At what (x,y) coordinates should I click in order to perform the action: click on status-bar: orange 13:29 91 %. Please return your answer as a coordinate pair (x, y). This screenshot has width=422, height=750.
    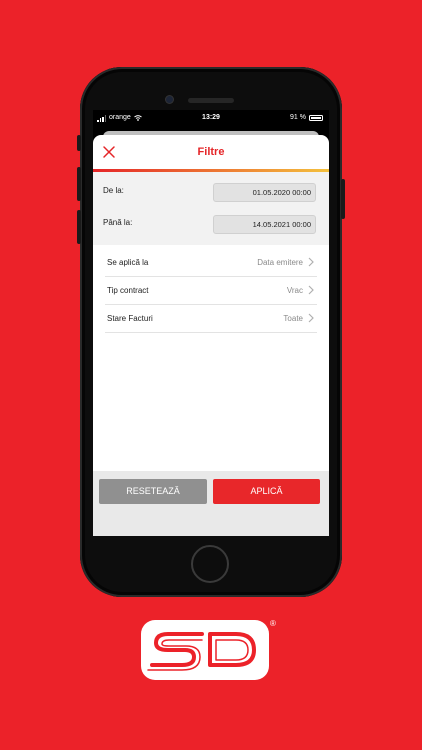
    Looking at the image, I should click on (211, 118).